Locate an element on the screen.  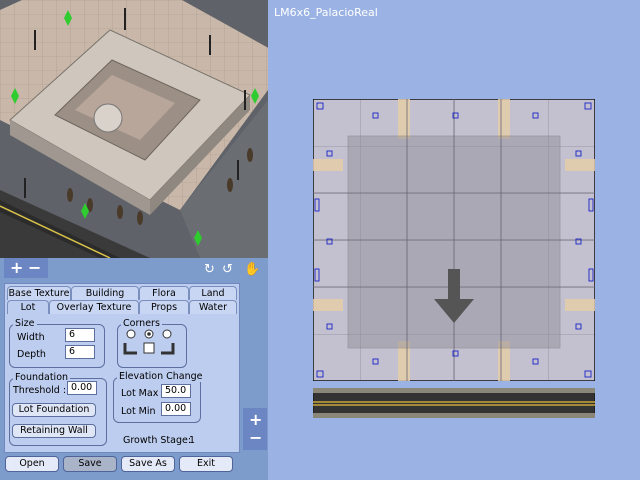
tab-water: Water is located at coordinates (213, 307).